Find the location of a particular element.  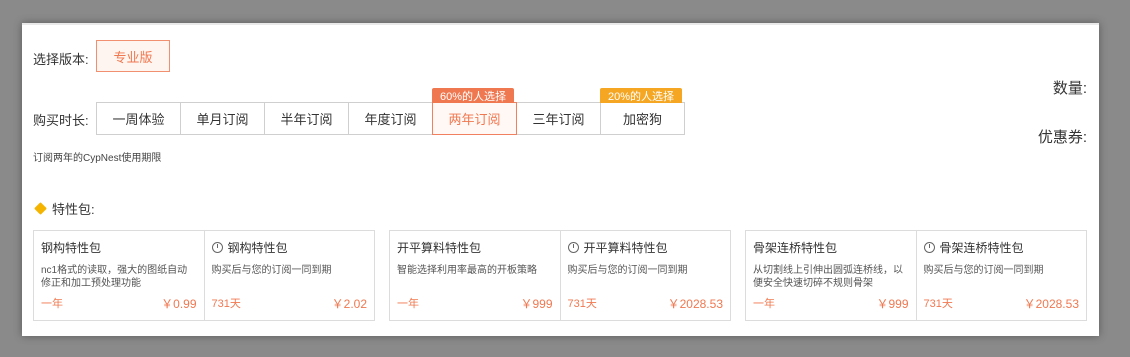

duration-option-week: 一周体验 is located at coordinates (138, 118).